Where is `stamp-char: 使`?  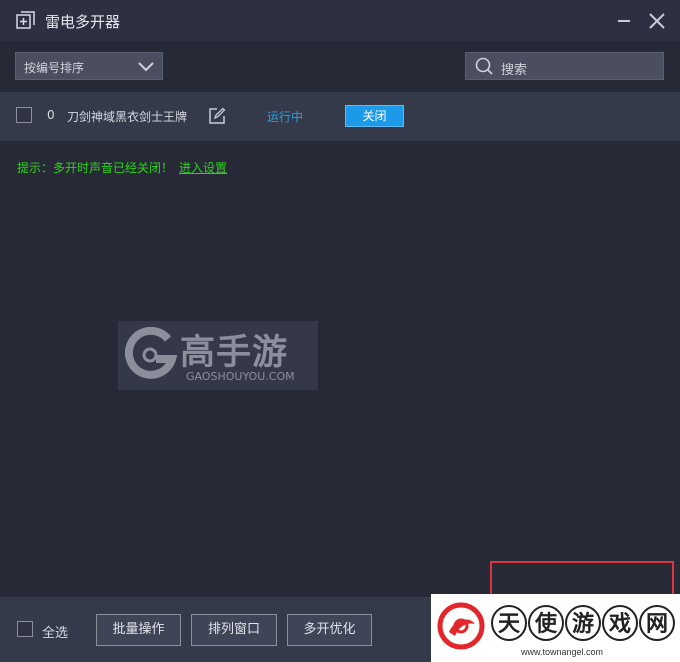
stamp-char: 使 is located at coordinates (546, 624).